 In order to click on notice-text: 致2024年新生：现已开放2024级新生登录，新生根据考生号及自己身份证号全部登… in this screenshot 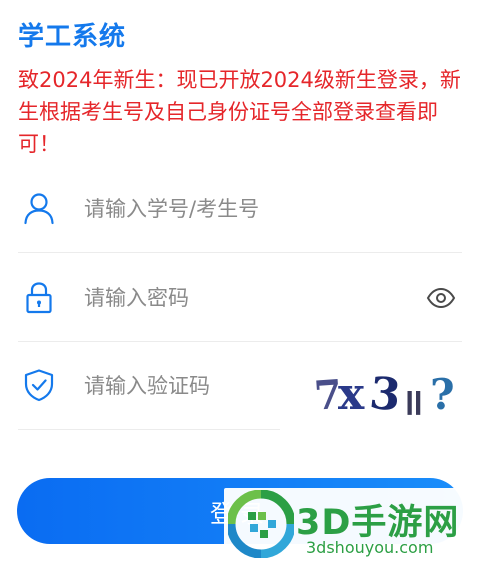, I will do `click(239, 112)`.